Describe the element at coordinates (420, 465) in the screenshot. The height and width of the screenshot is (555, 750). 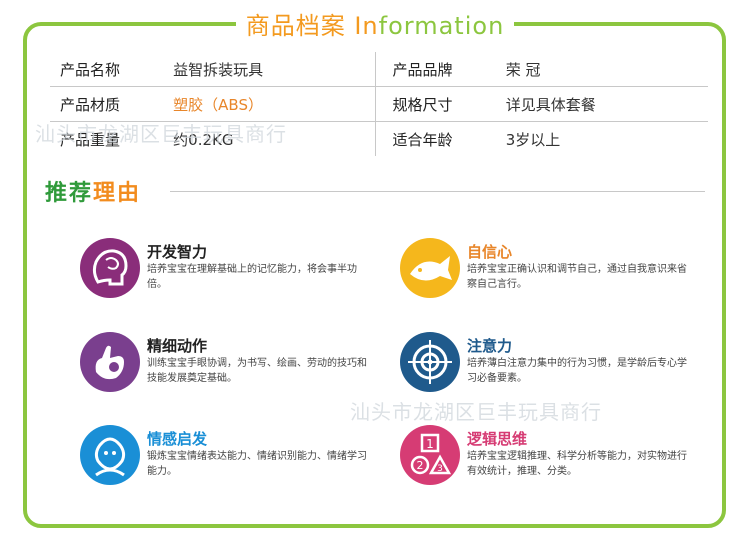
I see `svg-text: 2` at that location.